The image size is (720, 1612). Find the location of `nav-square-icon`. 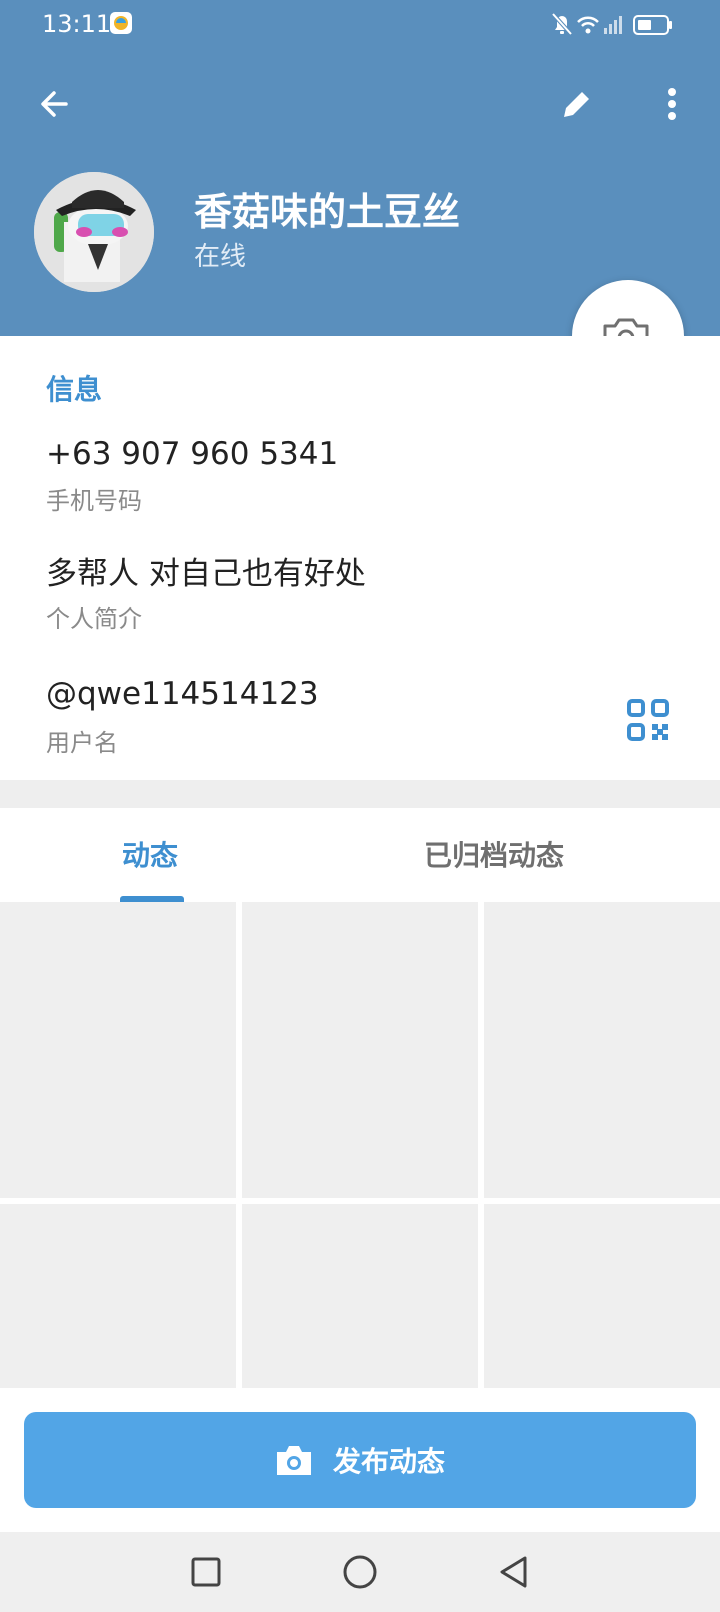

nav-square-icon is located at coordinates (206, 1572).